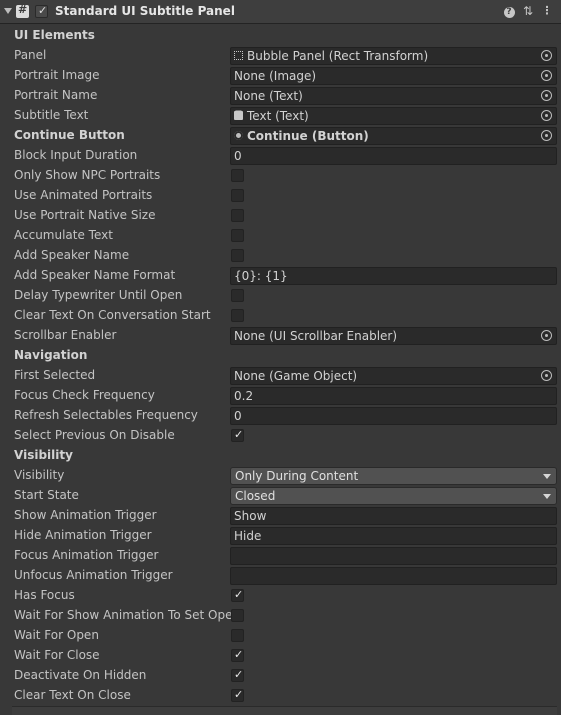 This screenshot has width=561, height=715. Describe the element at coordinates (83, 195) in the screenshot. I see `field-label: Use Animated Portraits` at that location.